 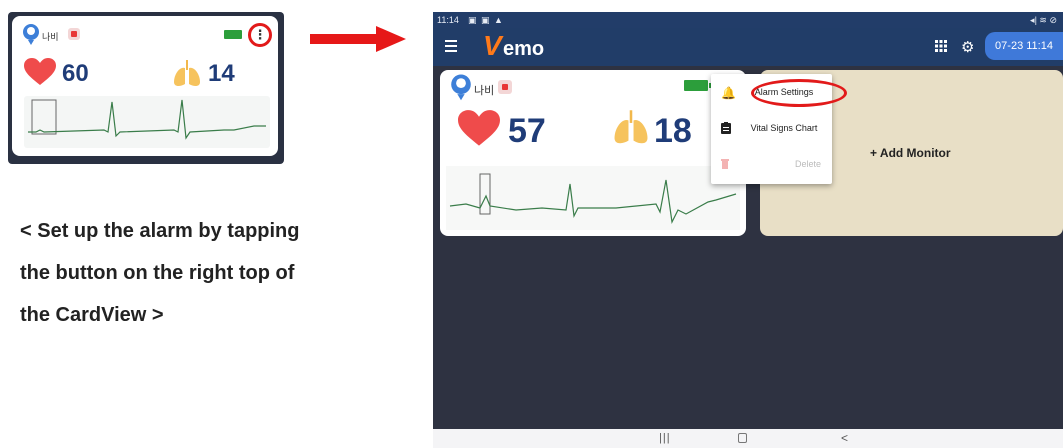 I want to click on bell-icon: 🔔, so click(x=728, y=93).